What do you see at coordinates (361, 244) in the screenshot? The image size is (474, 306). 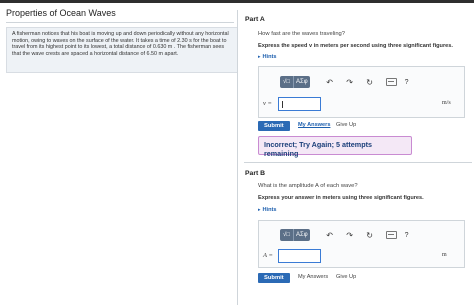 I see `part-b-answer-panel: √□ ΑΣφ ↶ ↷ ↻ ? A = m` at bounding box center [361, 244].